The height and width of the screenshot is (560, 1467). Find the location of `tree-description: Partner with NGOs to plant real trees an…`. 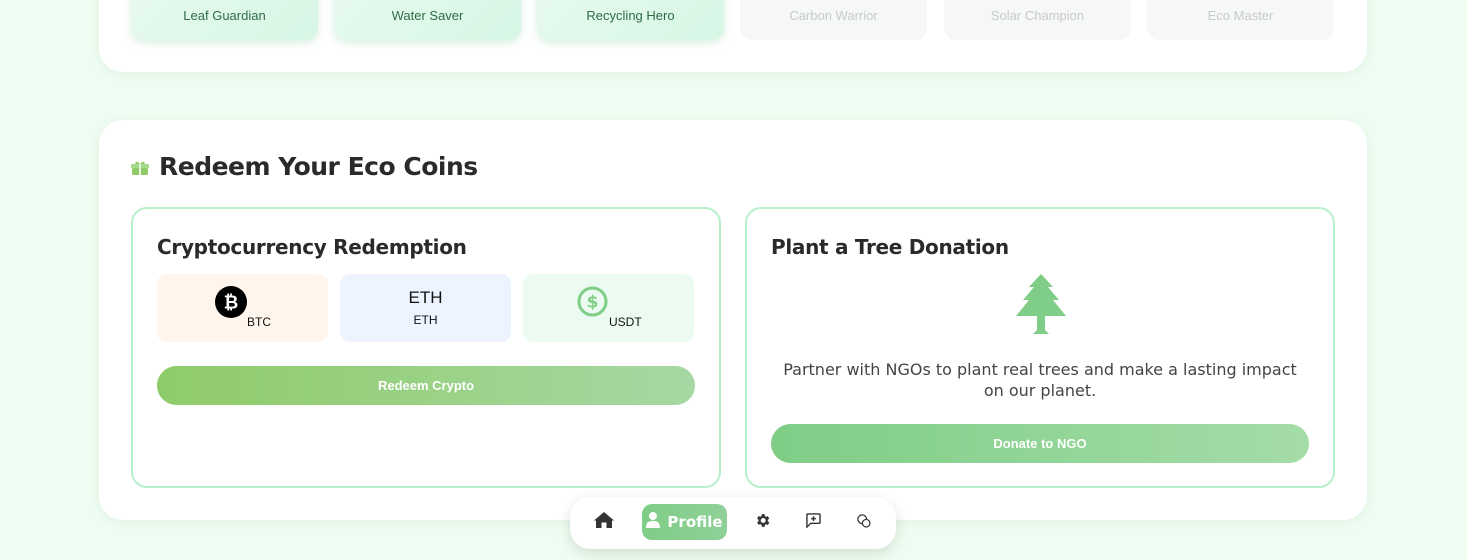

tree-description: Partner with NGOs to plant real trees an… is located at coordinates (1040, 380).